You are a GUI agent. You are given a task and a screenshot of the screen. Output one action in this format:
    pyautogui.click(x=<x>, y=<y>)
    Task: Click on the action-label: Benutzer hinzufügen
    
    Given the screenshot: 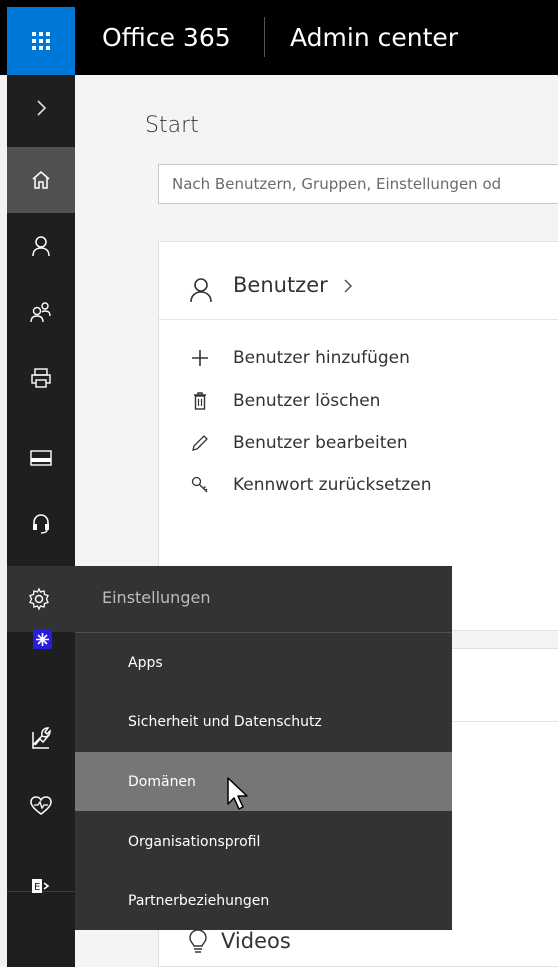 What is the action you would take?
    pyautogui.click(x=321, y=358)
    